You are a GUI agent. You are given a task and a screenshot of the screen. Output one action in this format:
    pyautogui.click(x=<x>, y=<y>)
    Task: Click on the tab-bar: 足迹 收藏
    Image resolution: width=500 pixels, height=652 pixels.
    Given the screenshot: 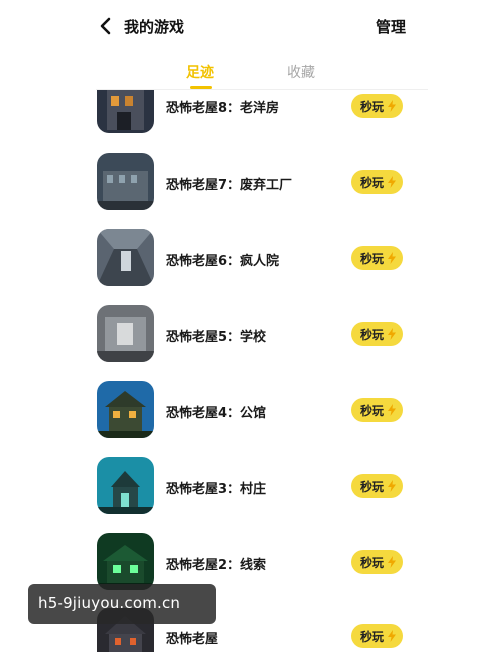 What is the action you would take?
    pyautogui.click(x=250, y=71)
    